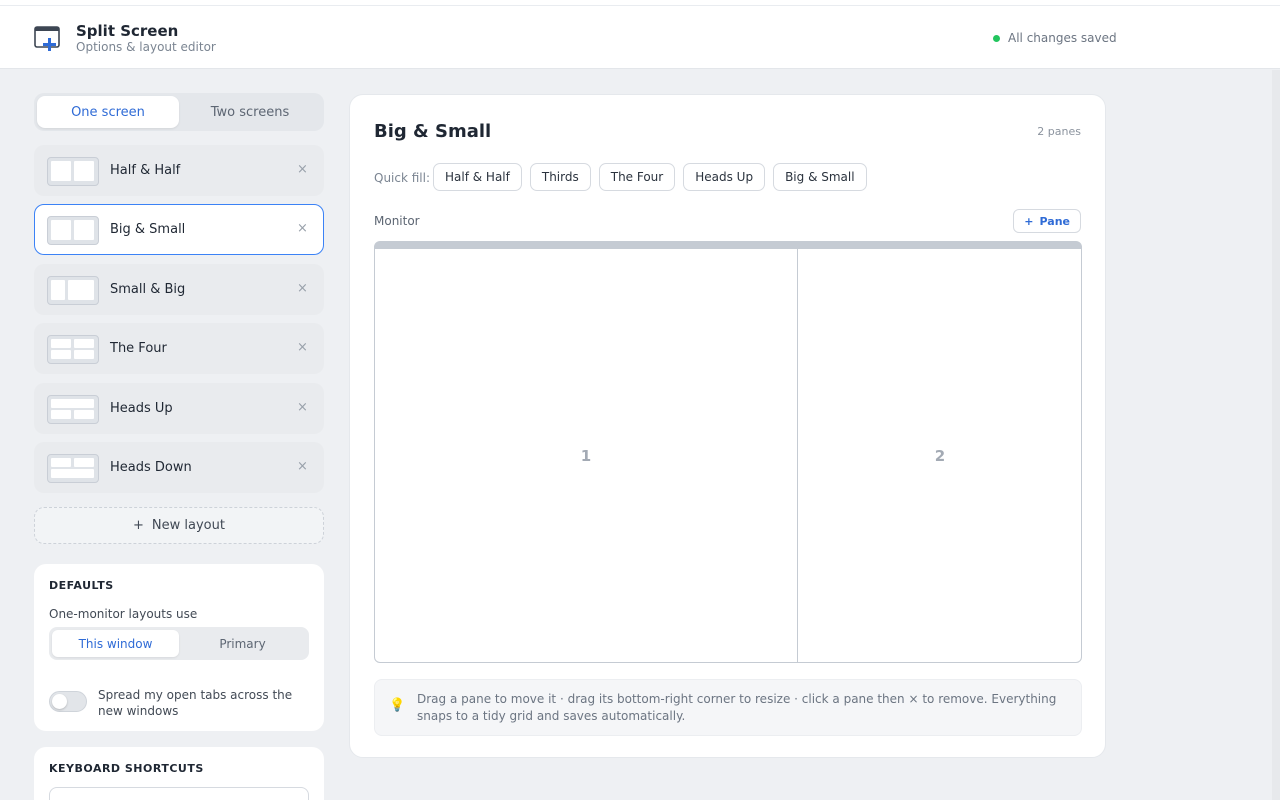 The height and width of the screenshot is (800, 1280). What do you see at coordinates (397, 221) in the screenshot?
I see `monitor-label: Monitor` at bounding box center [397, 221].